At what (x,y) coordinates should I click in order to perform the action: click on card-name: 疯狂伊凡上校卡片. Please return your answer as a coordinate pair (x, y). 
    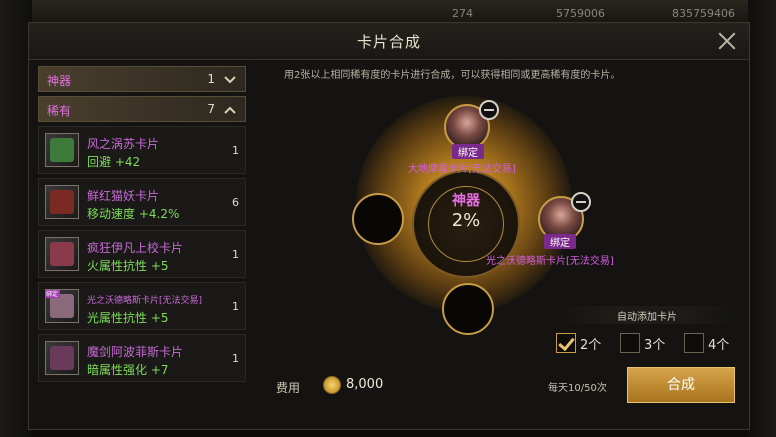
    Looking at the image, I should click on (135, 248).